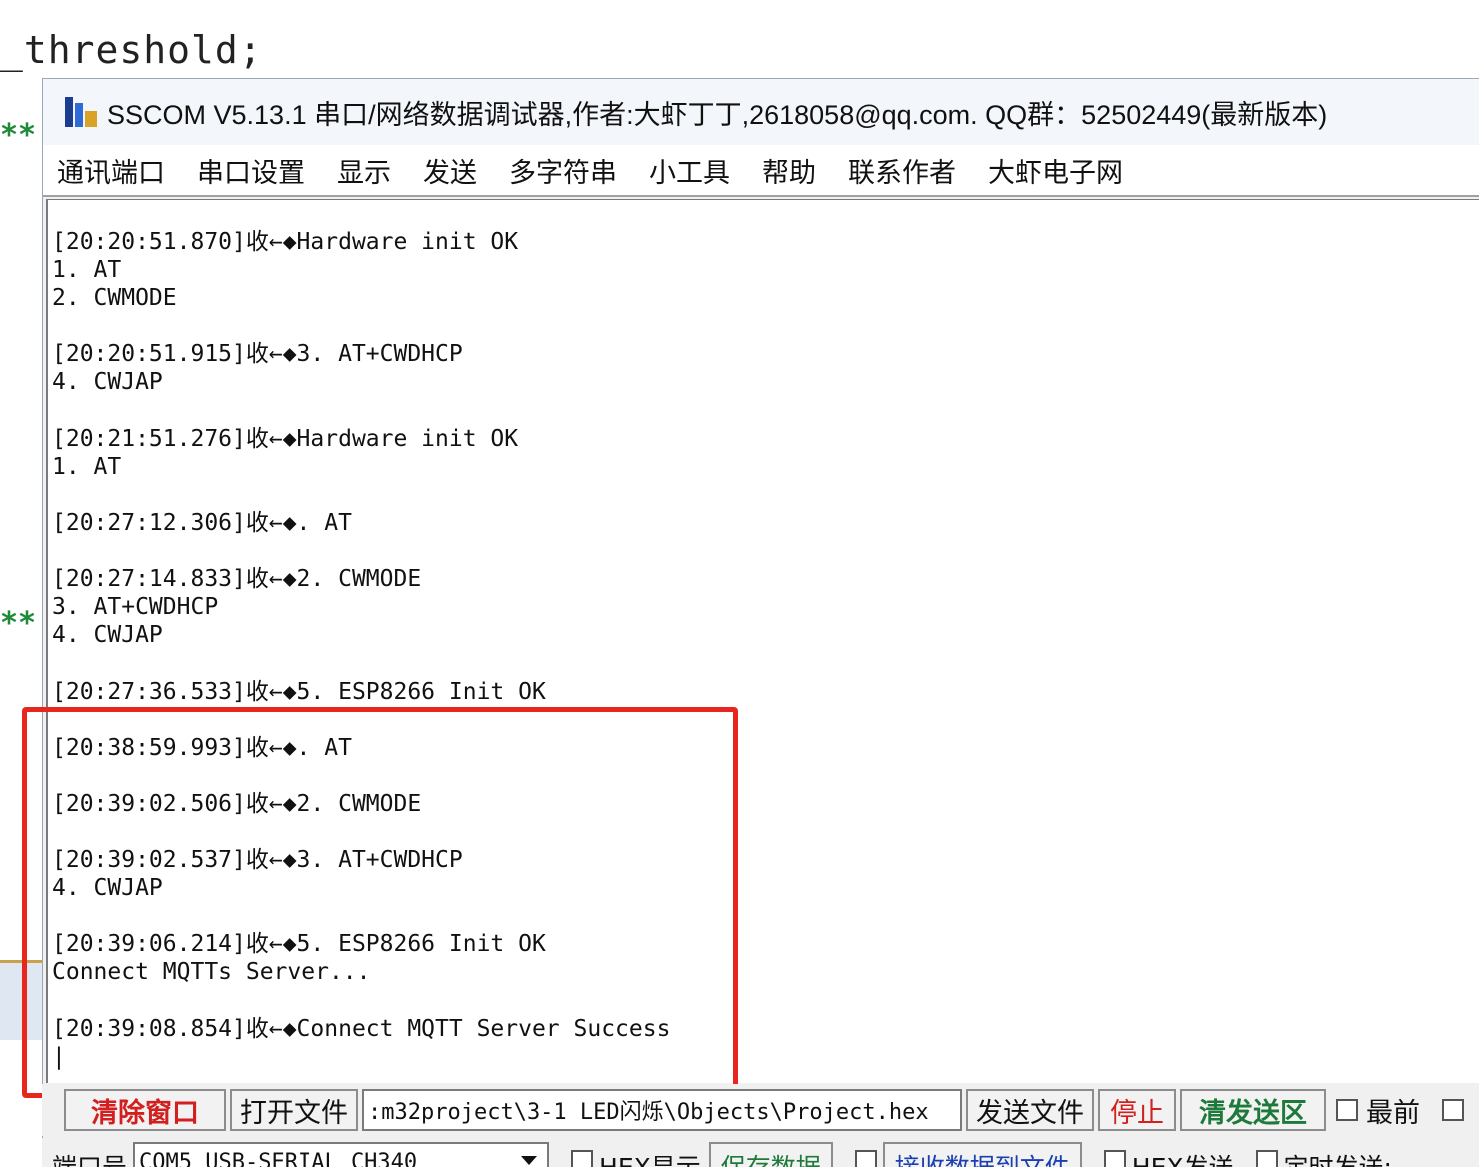  Describe the element at coordinates (770, 1154) in the screenshot. I see `save-data-button: 保存数据` at that location.